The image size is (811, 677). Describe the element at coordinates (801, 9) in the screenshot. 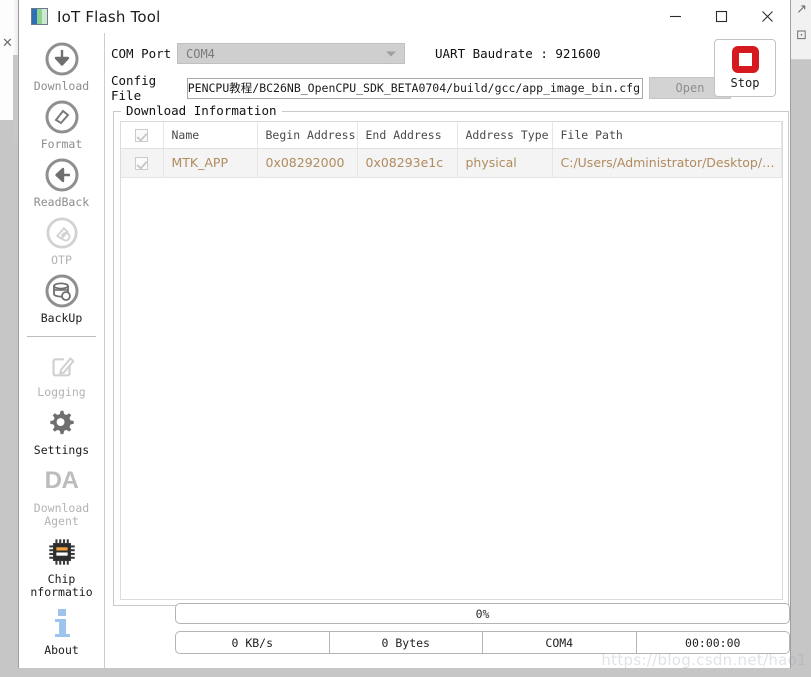

I see `background-glyph-icon: ↗` at that location.